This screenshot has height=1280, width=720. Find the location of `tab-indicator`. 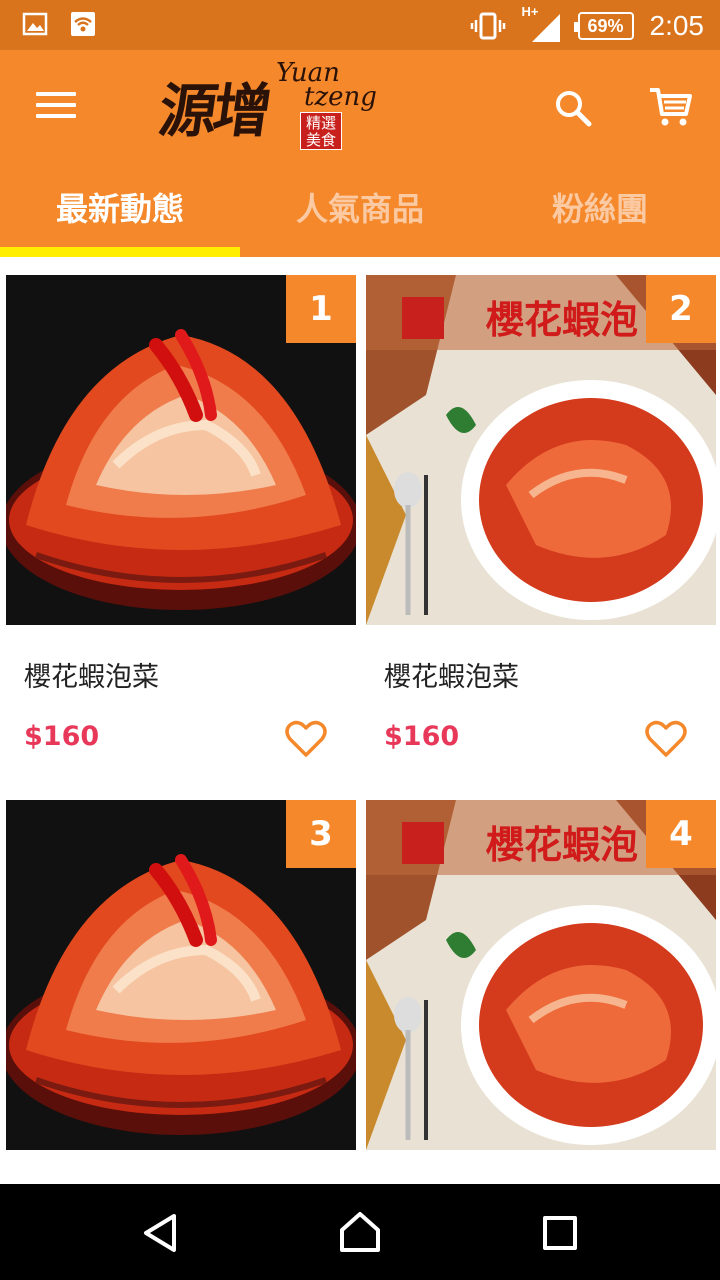

tab-indicator is located at coordinates (120, 252).